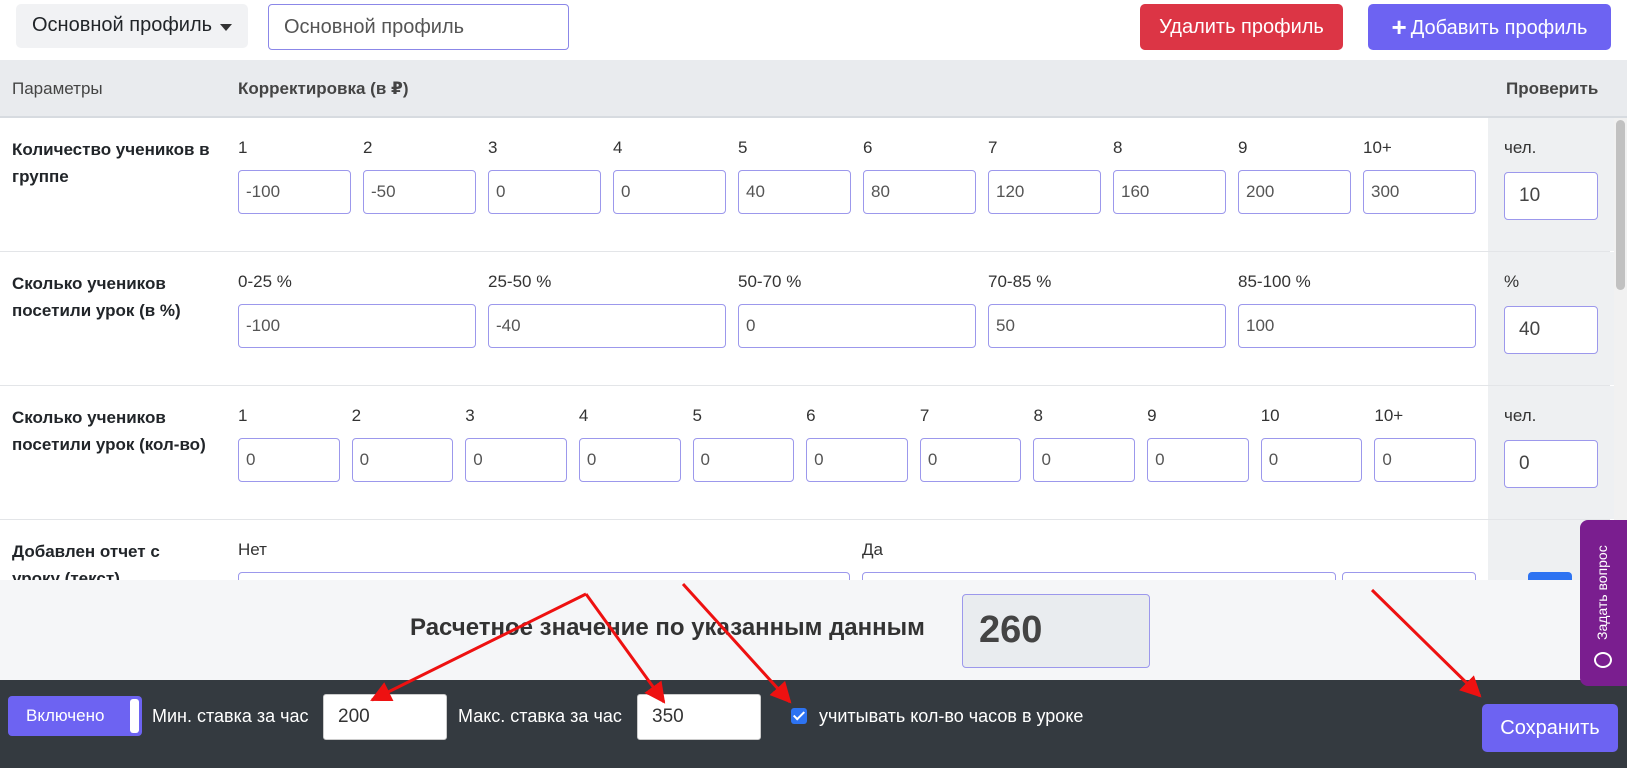 The height and width of the screenshot is (768, 1627). Describe the element at coordinates (109, 431) in the screenshot. I see `row-label: Сколько учеников посетили урок (кол-во)` at that location.